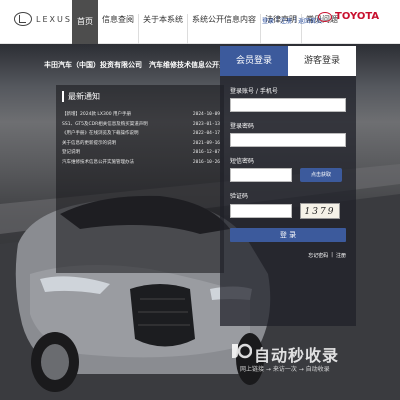 This screenshot has height=400, width=400. I want to click on news-item-title: 关于信息的更新提示的说明, so click(89, 143).